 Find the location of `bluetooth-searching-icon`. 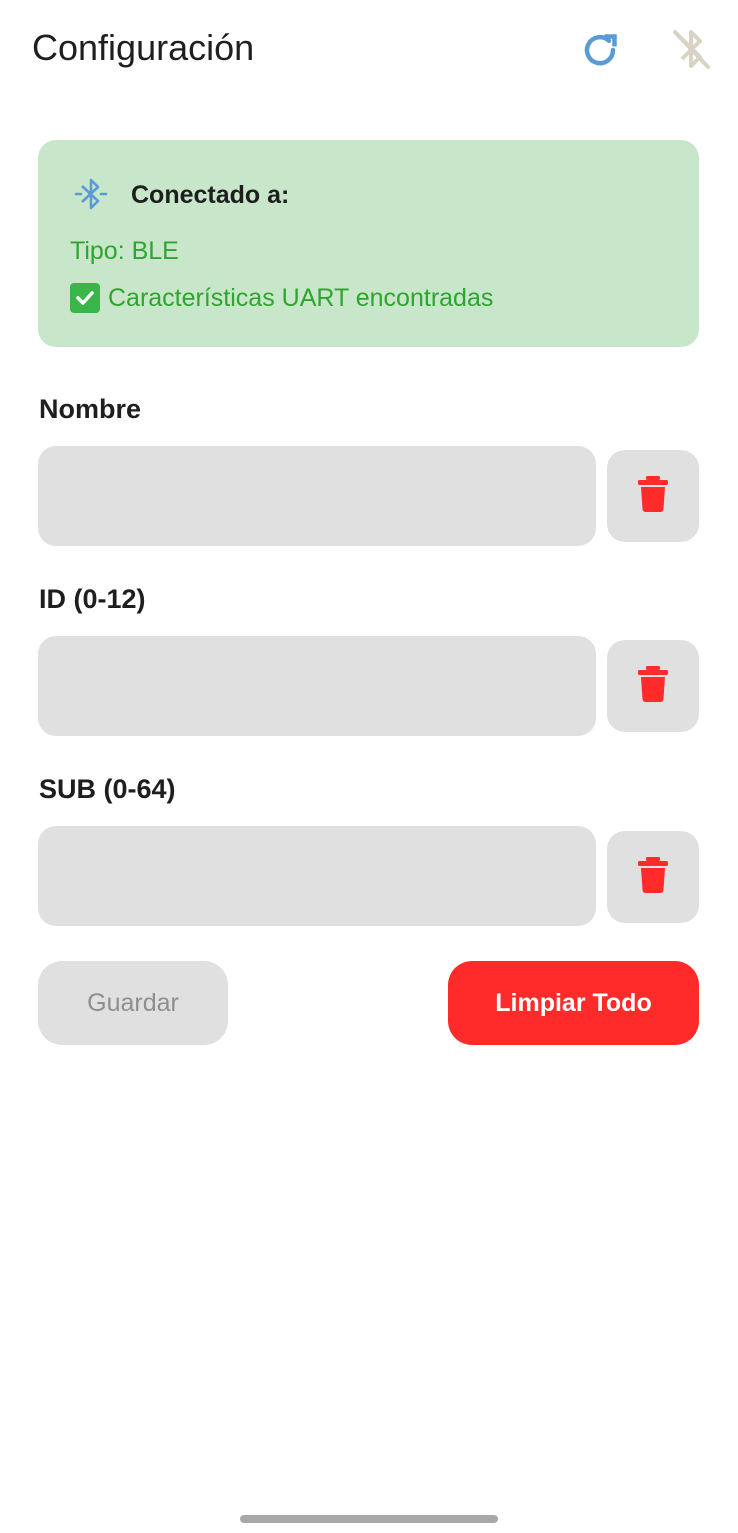

bluetooth-searching-icon is located at coordinates (91, 194).